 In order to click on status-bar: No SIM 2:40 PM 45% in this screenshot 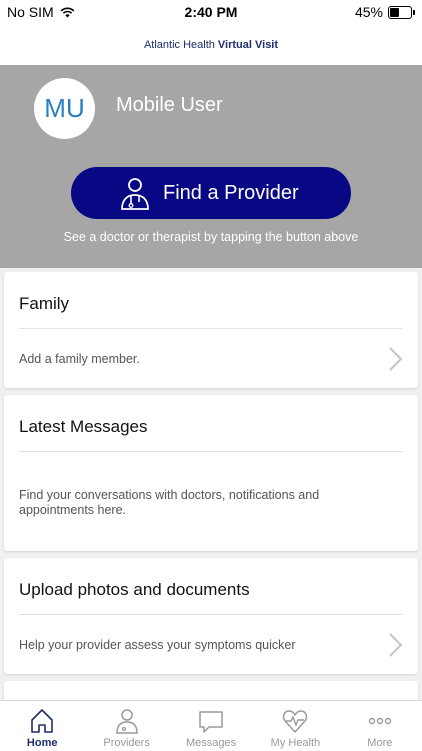, I will do `click(211, 12)`.